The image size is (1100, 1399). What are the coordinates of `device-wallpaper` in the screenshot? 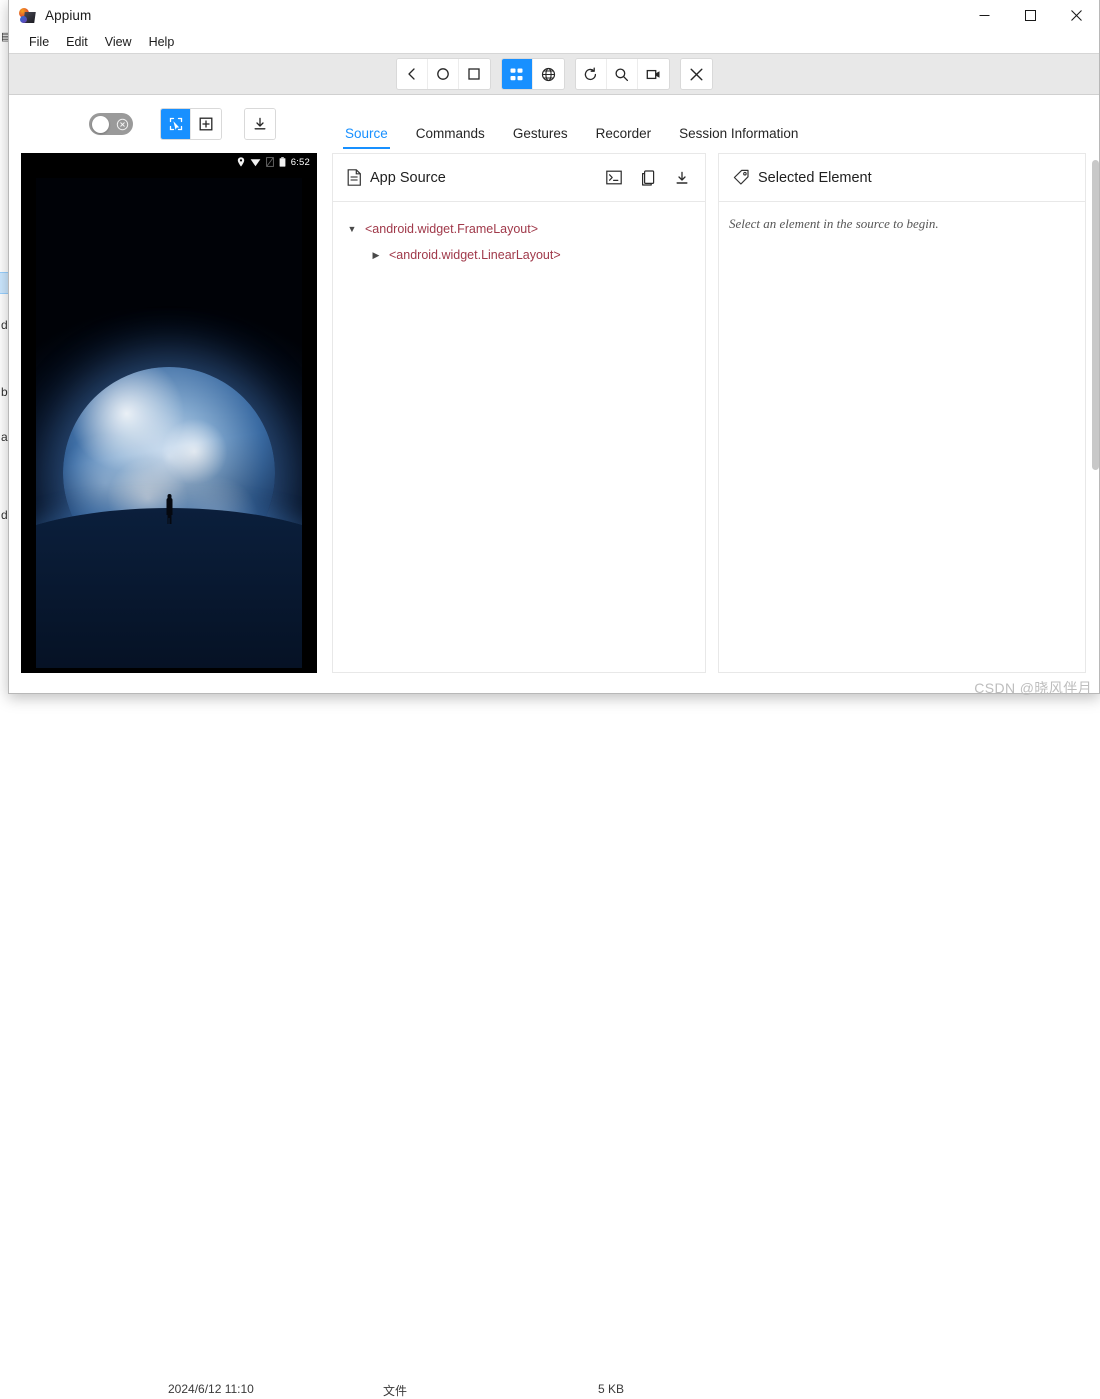 It's located at (169, 423).